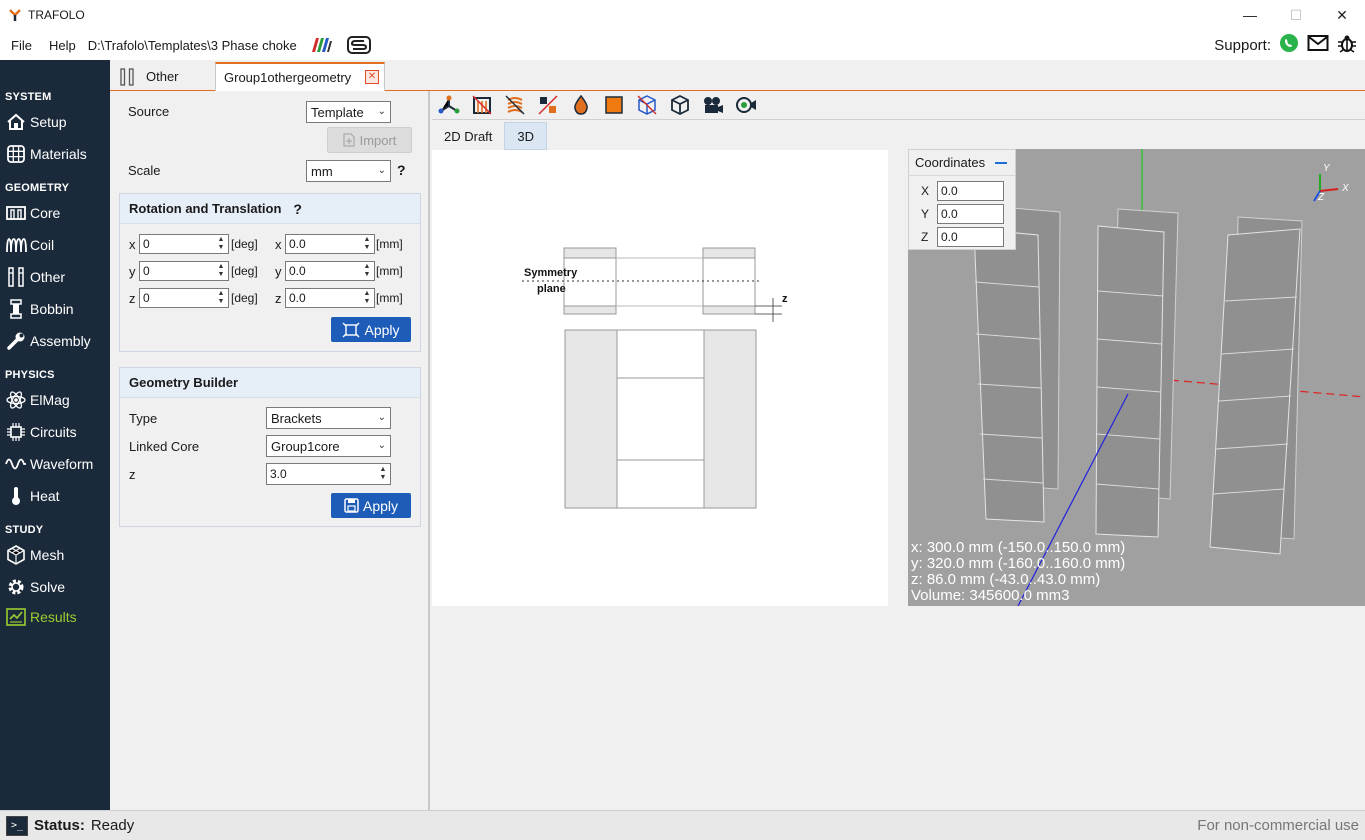 Image resolution: width=1365 pixels, height=840 pixels. I want to click on coil-view-icon, so click(514, 105).